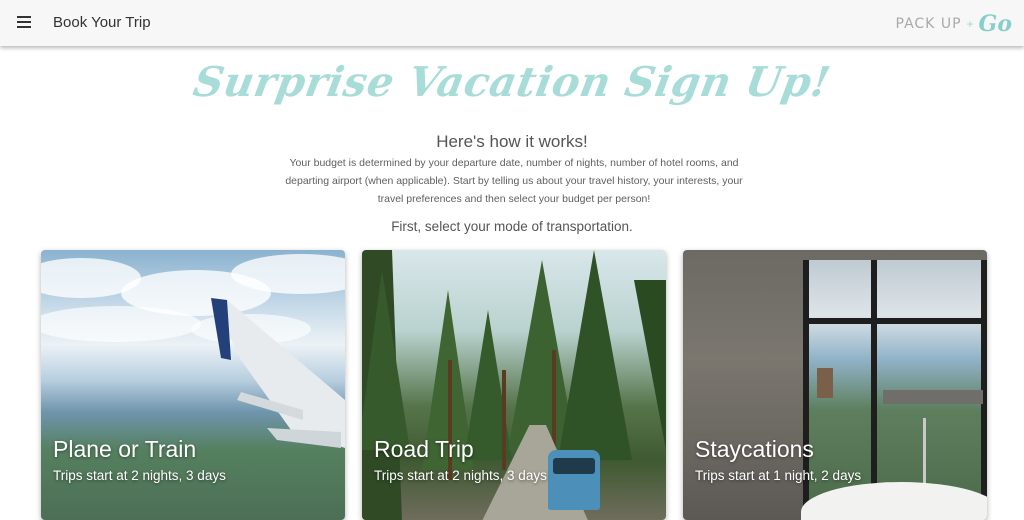 The width and height of the screenshot is (1024, 520). Describe the element at coordinates (512, 23) in the screenshot. I see `app-bar: Book Your Trip PACK UP + Go` at that location.